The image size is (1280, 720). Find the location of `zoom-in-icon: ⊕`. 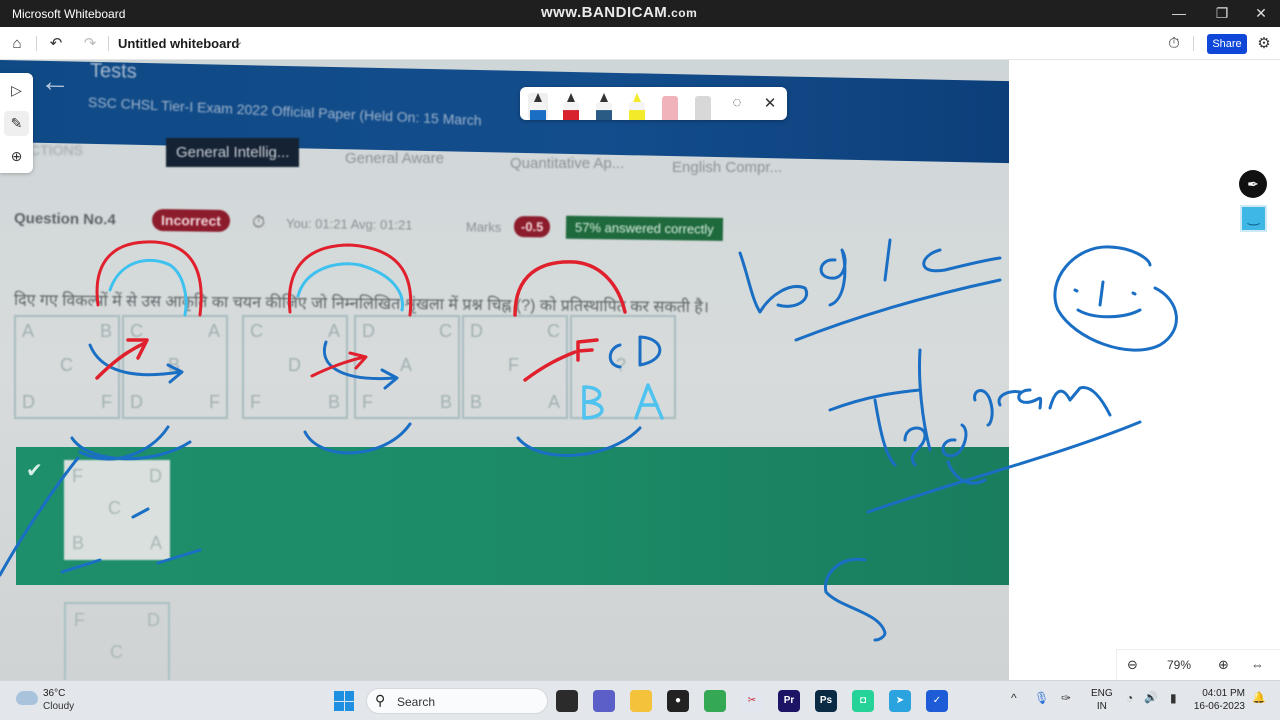

zoom-in-icon: ⊕ is located at coordinates (1223, 665).